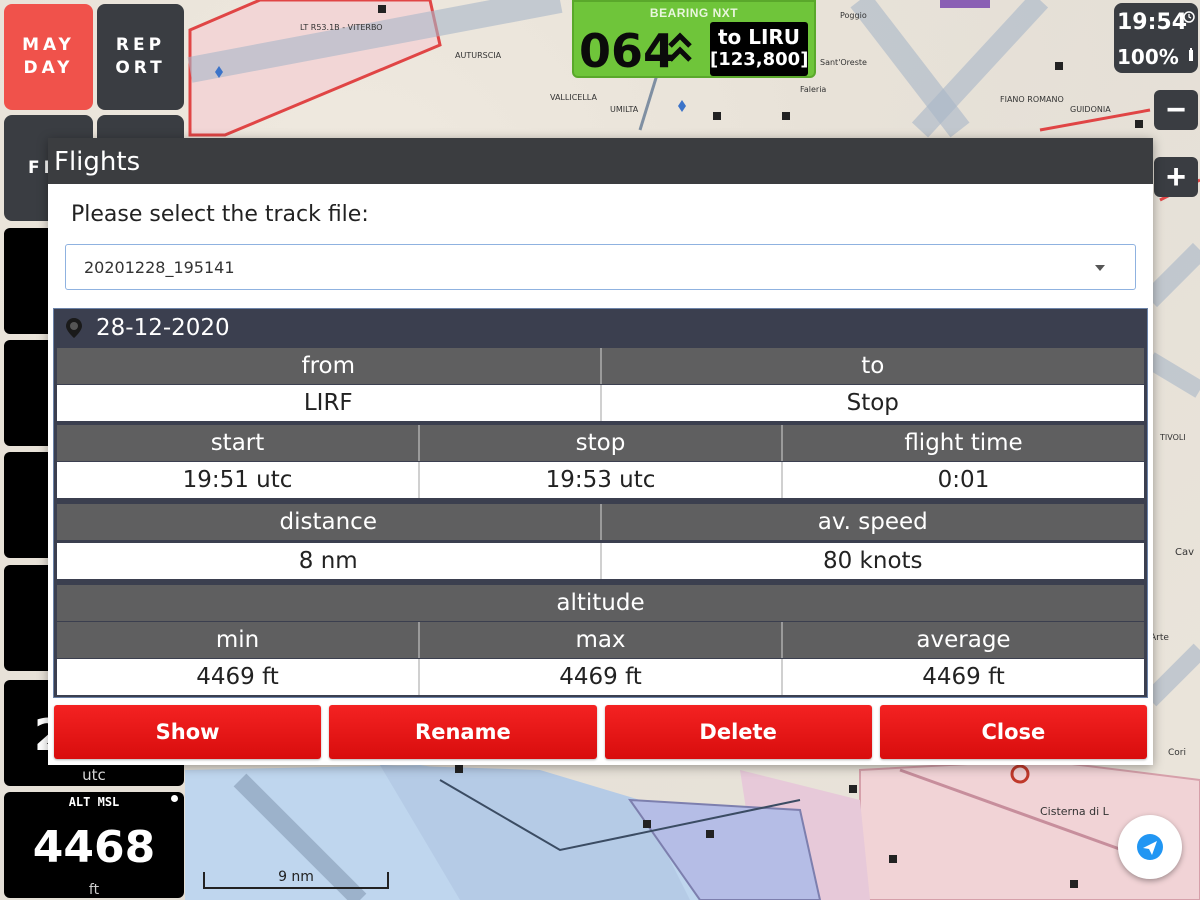 The image size is (1200, 900). Describe the element at coordinates (1032, 99) in the screenshot. I see `svg-text: FIANO ROMANO` at that location.